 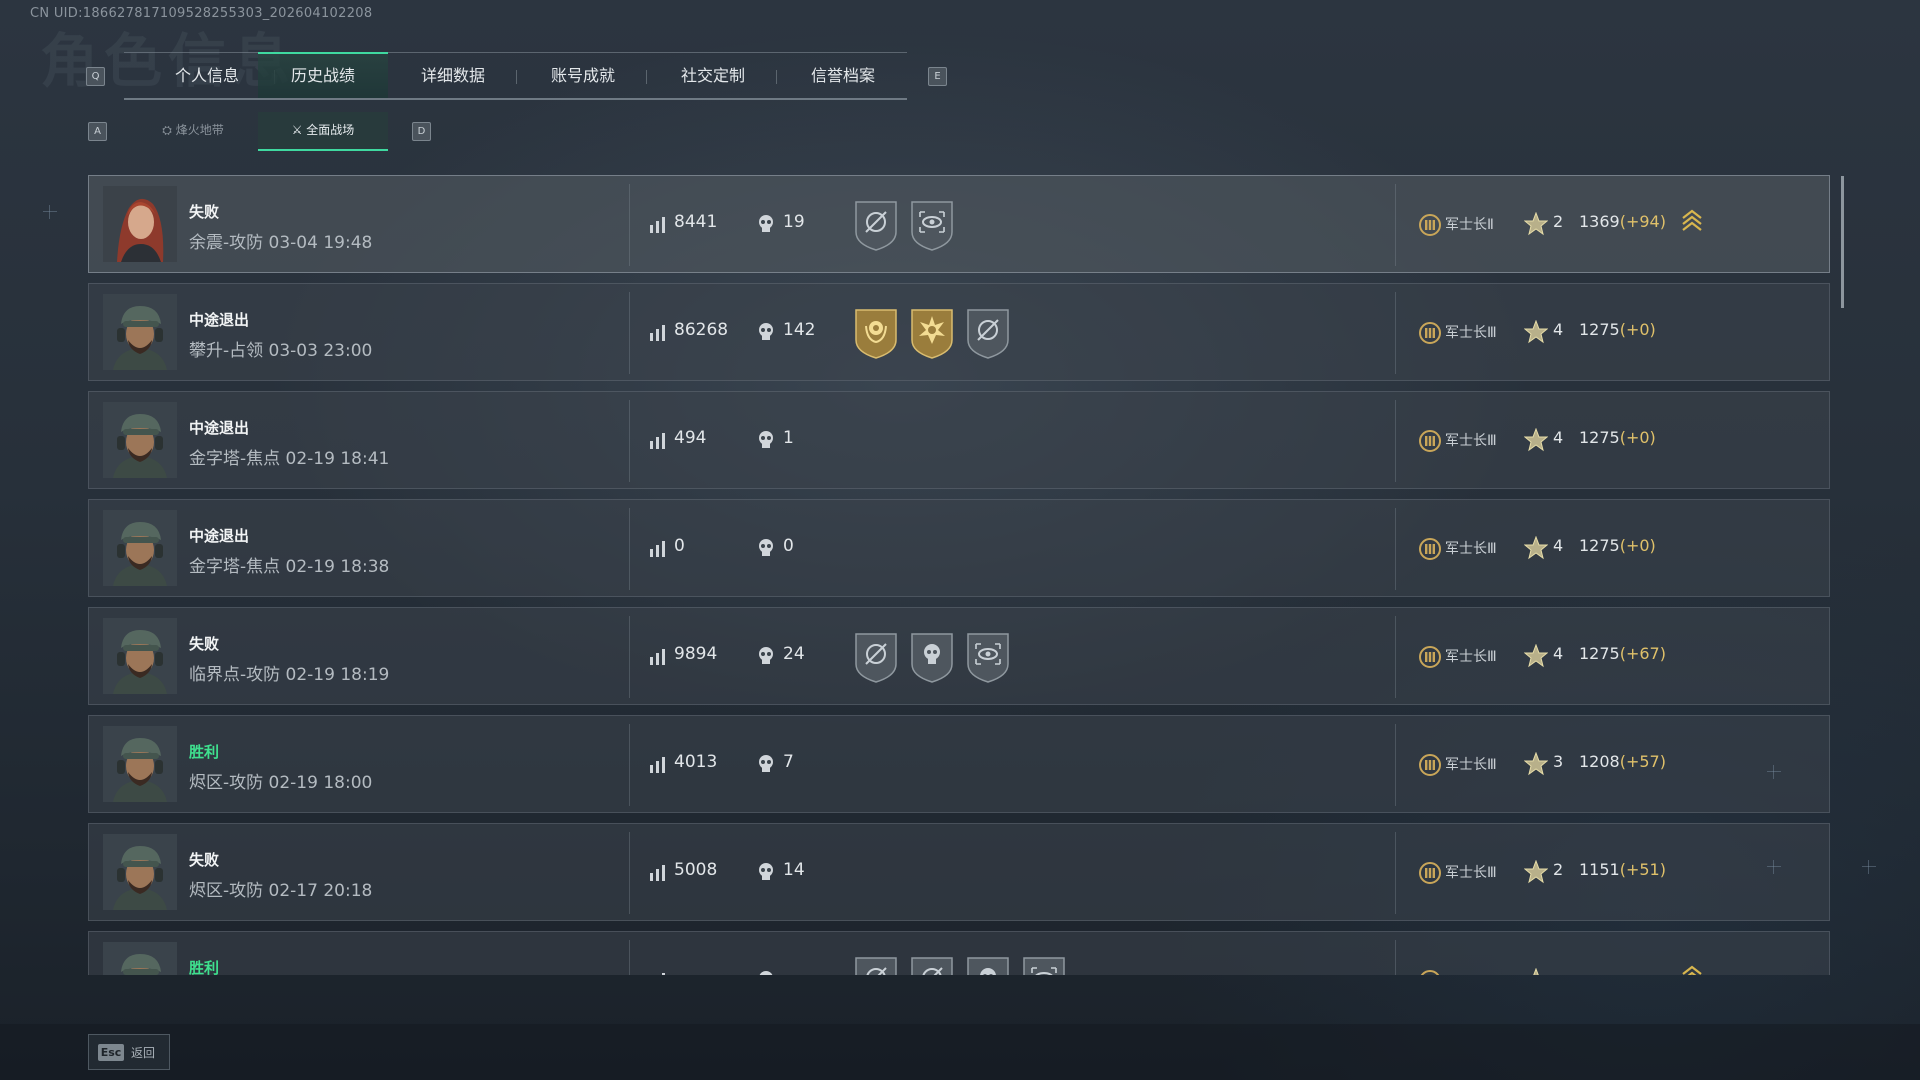 What do you see at coordinates (1642, 869) in the screenshot?
I see `rating-delta: (+51)` at bounding box center [1642, 869].